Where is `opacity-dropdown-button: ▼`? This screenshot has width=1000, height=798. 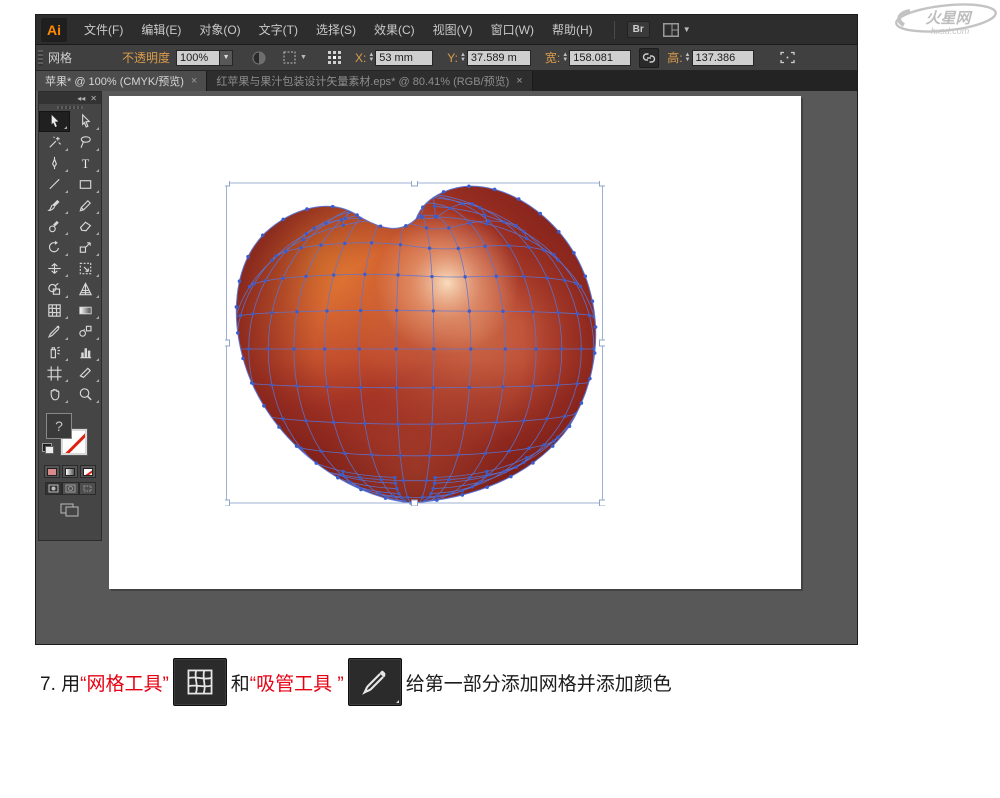
opacity-dropdown-button: ▼ is located at coordinates (227, 57).